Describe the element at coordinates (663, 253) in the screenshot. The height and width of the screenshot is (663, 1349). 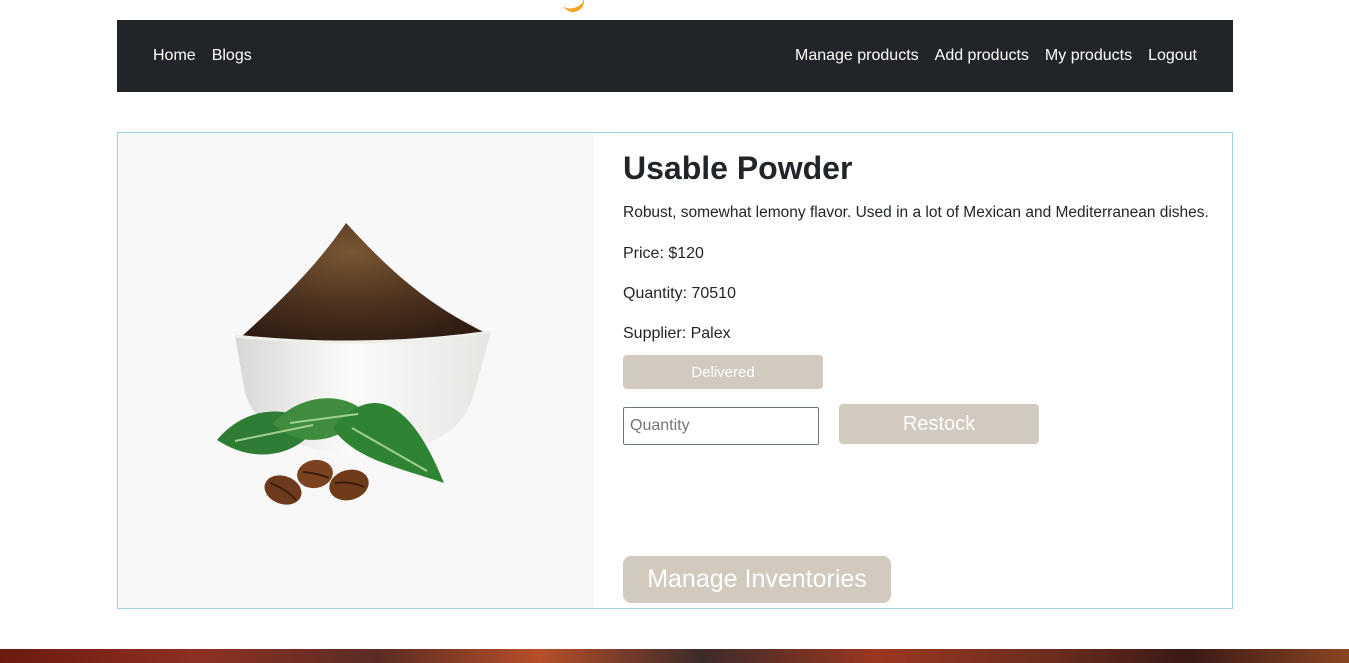
I see `product-price: Price: $120` at that location.